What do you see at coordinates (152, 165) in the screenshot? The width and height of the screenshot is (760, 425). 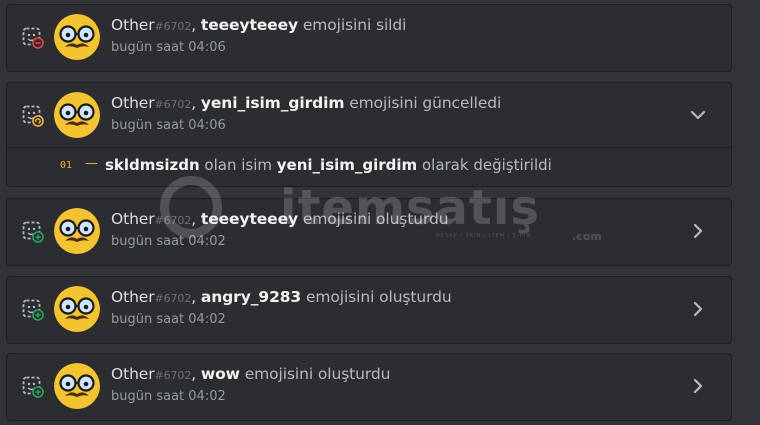 I see `old-name: skldmsizdn` at bounding box center [152, 165].